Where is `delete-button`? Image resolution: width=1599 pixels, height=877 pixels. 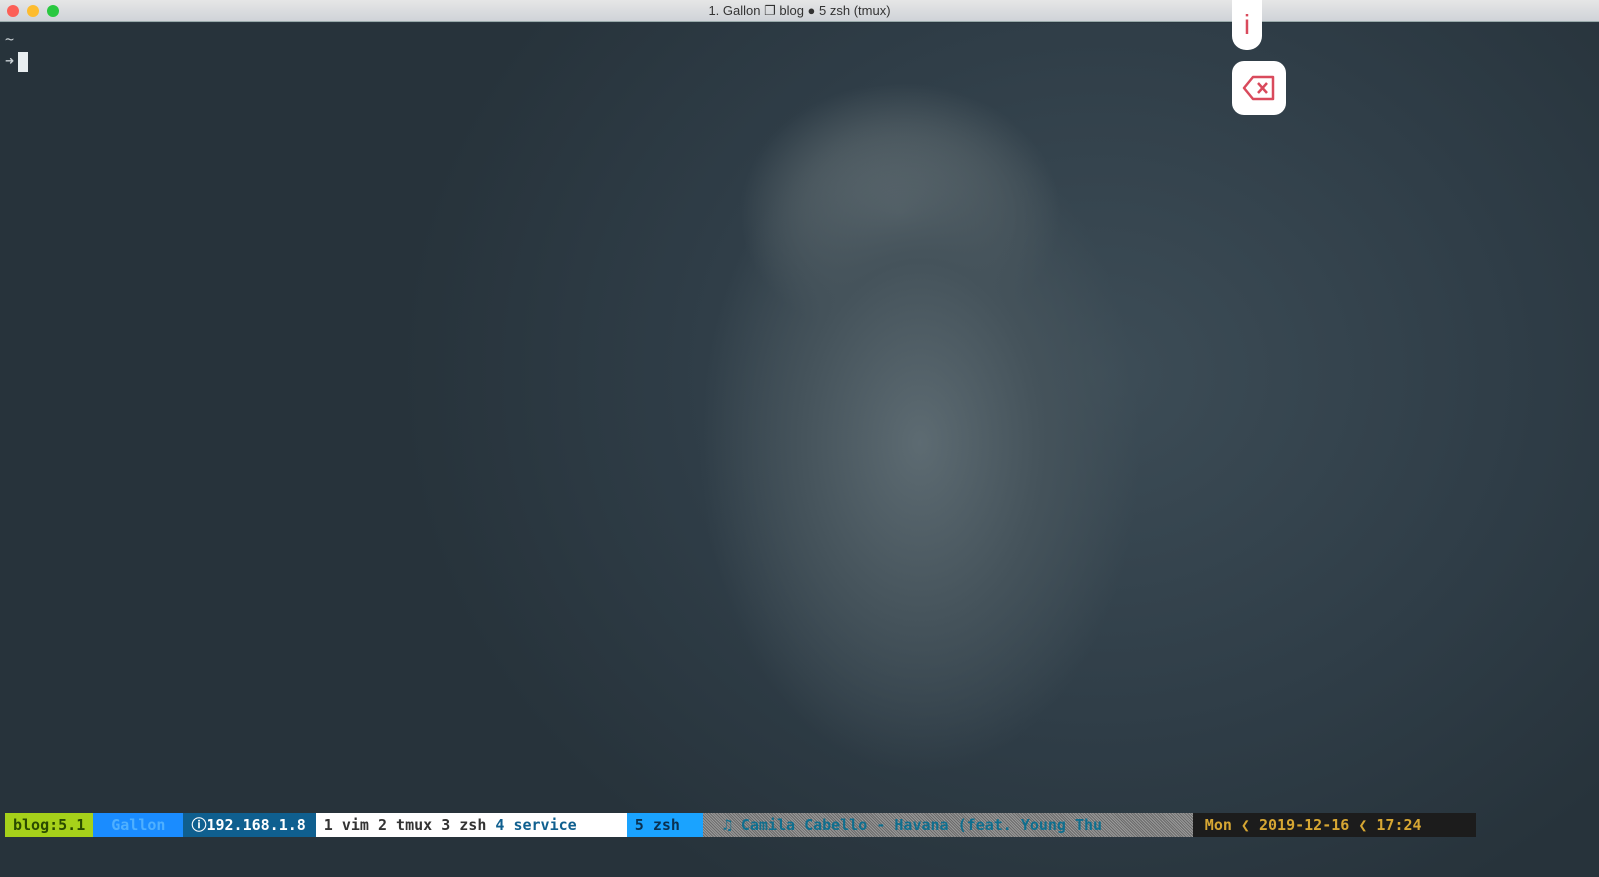 delete-button is located at coordinates (1259, 88).